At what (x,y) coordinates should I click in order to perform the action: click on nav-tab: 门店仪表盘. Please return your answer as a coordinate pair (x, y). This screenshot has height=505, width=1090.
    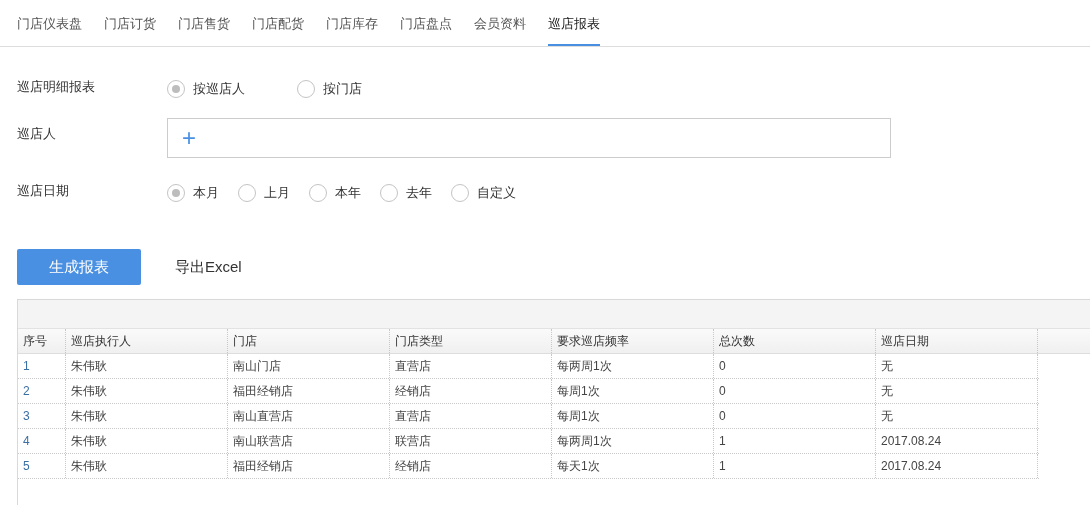
    Looking at the image, I should click on (49, 29).